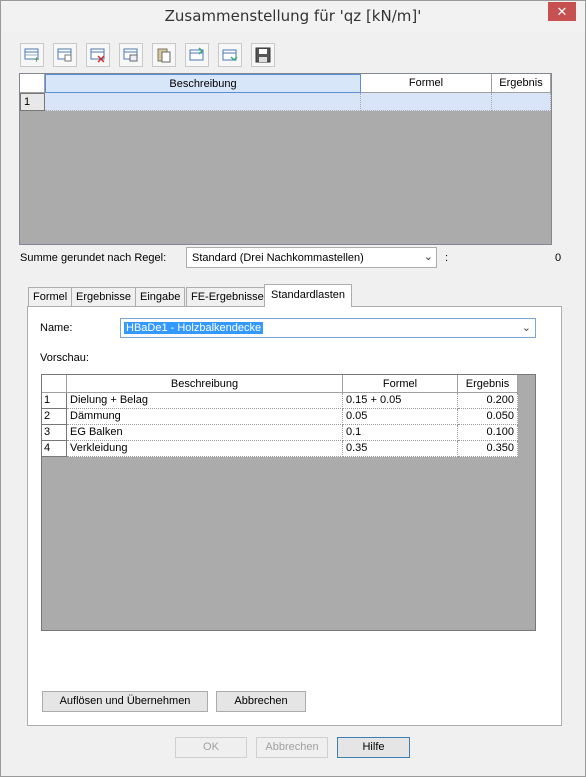  I want to click on import-icon, so click(230, 55).